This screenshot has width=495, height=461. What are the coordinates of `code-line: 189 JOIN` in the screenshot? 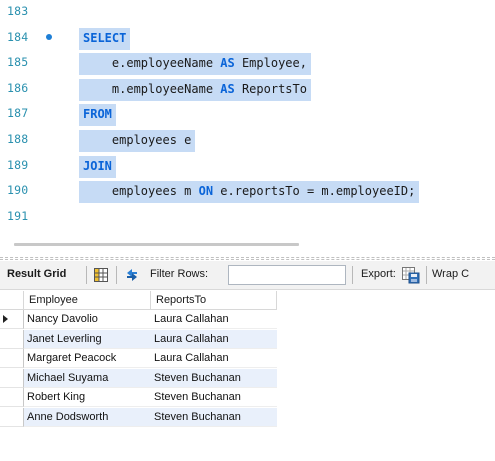 It's located at (247, 166).